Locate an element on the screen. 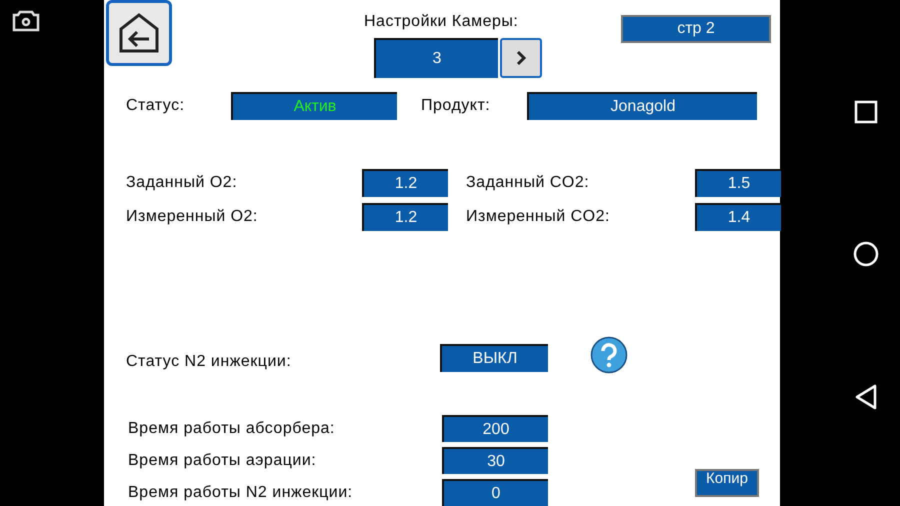  next-arrow-button is located at coordinates (521, 58).